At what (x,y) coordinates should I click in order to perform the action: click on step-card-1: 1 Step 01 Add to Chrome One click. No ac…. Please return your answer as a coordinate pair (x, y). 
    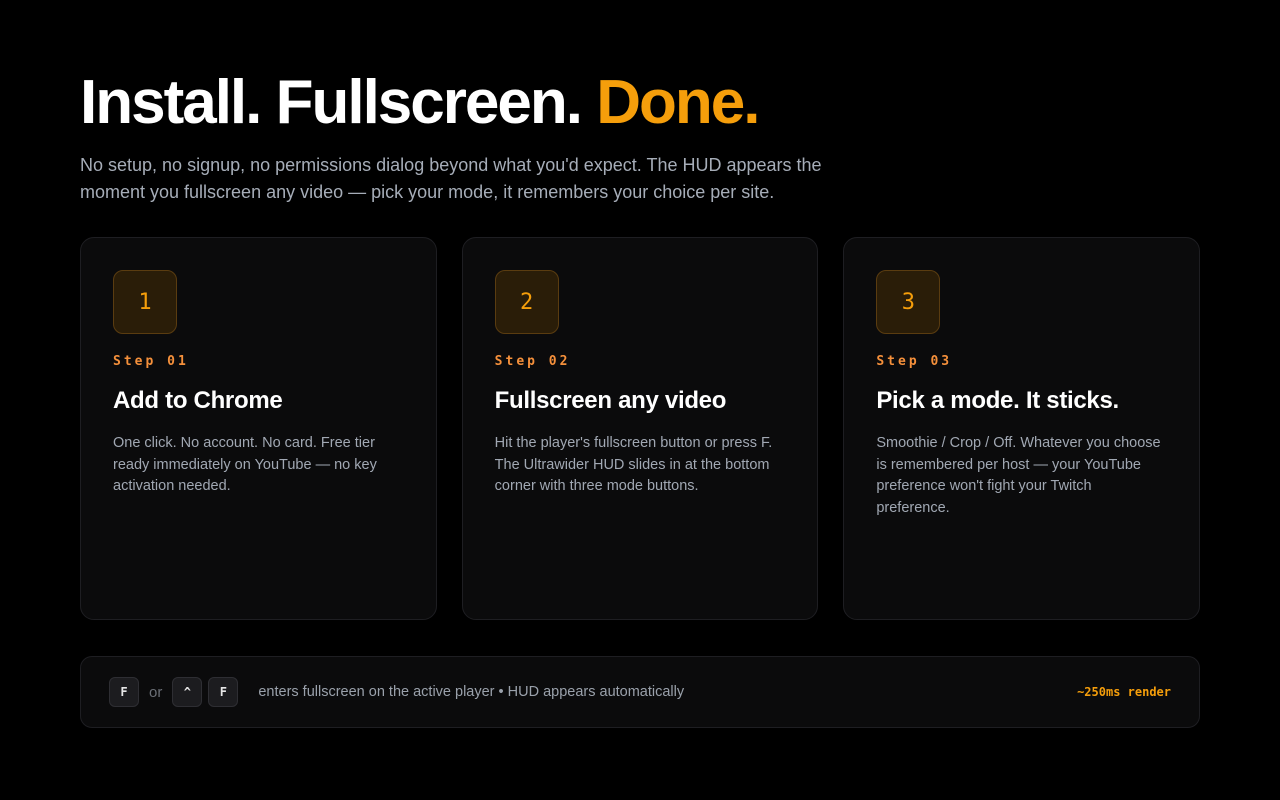
    Looking at the image, I should click on (258, 428).